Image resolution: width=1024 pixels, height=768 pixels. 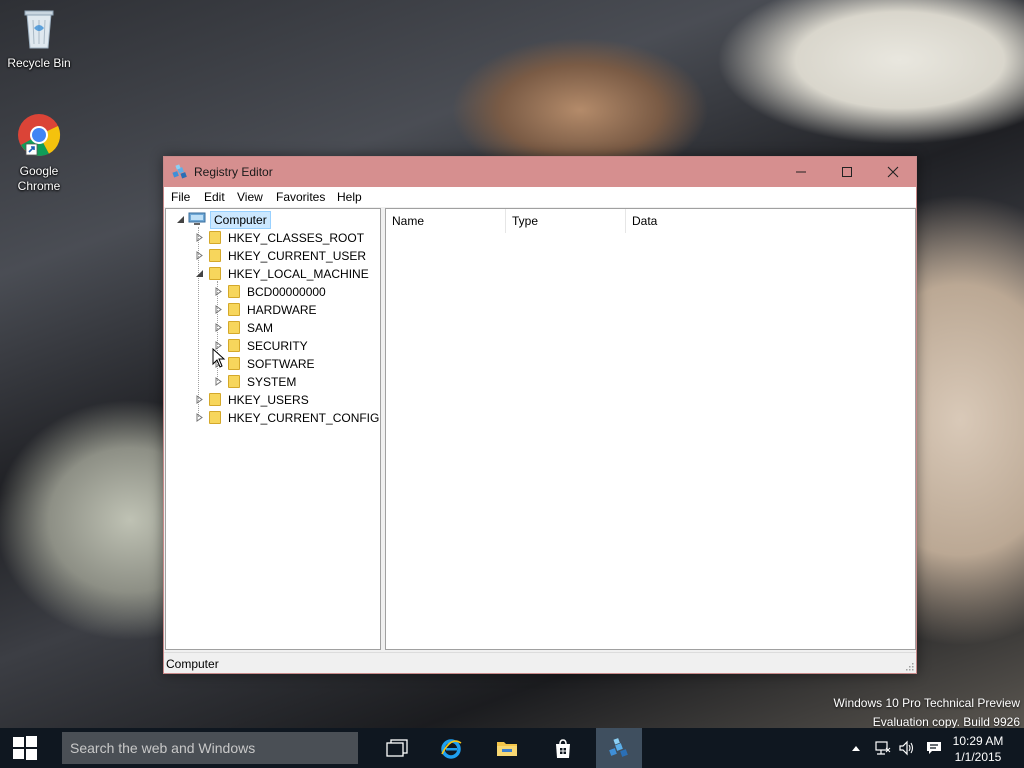 I want to click on tree-node-hkey-current-config: HKEY_CURRENT_CONFIG, so click(x=295, y=418).